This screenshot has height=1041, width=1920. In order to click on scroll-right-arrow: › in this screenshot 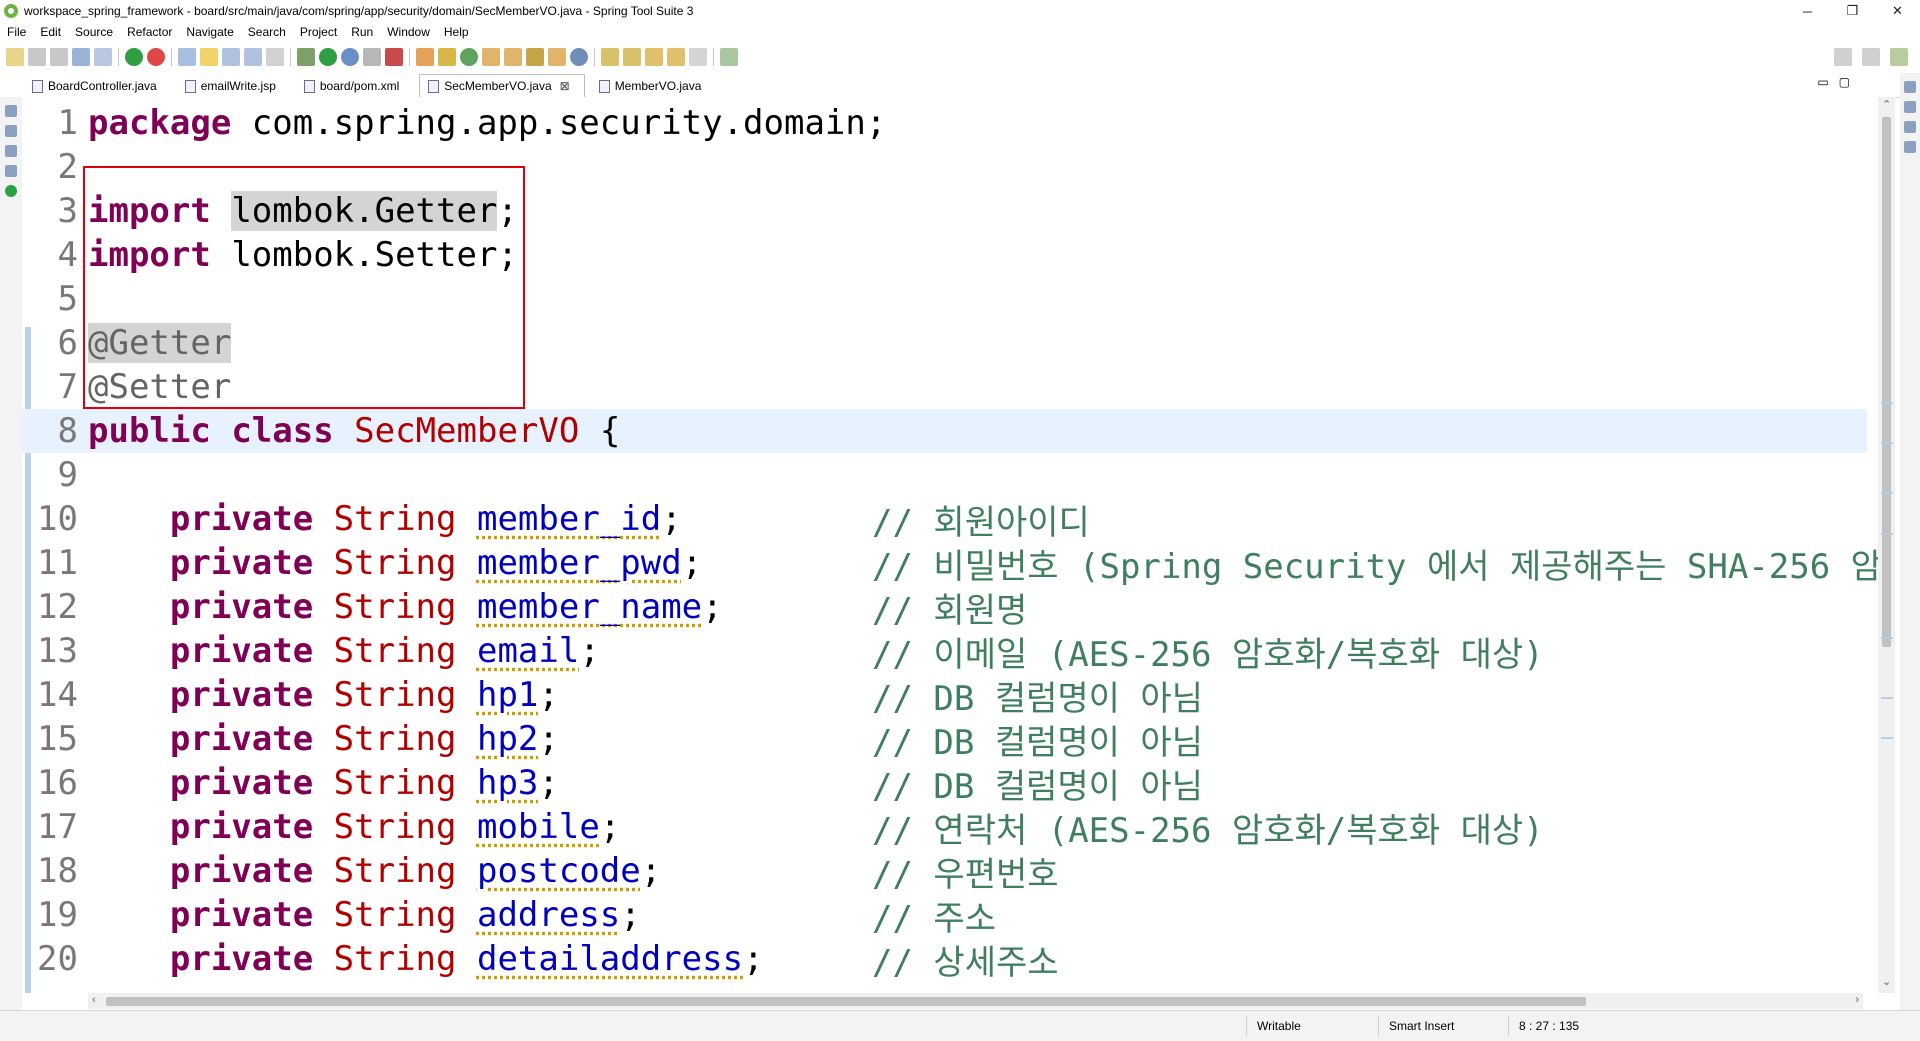, I will do `click(1857, 1000)`.